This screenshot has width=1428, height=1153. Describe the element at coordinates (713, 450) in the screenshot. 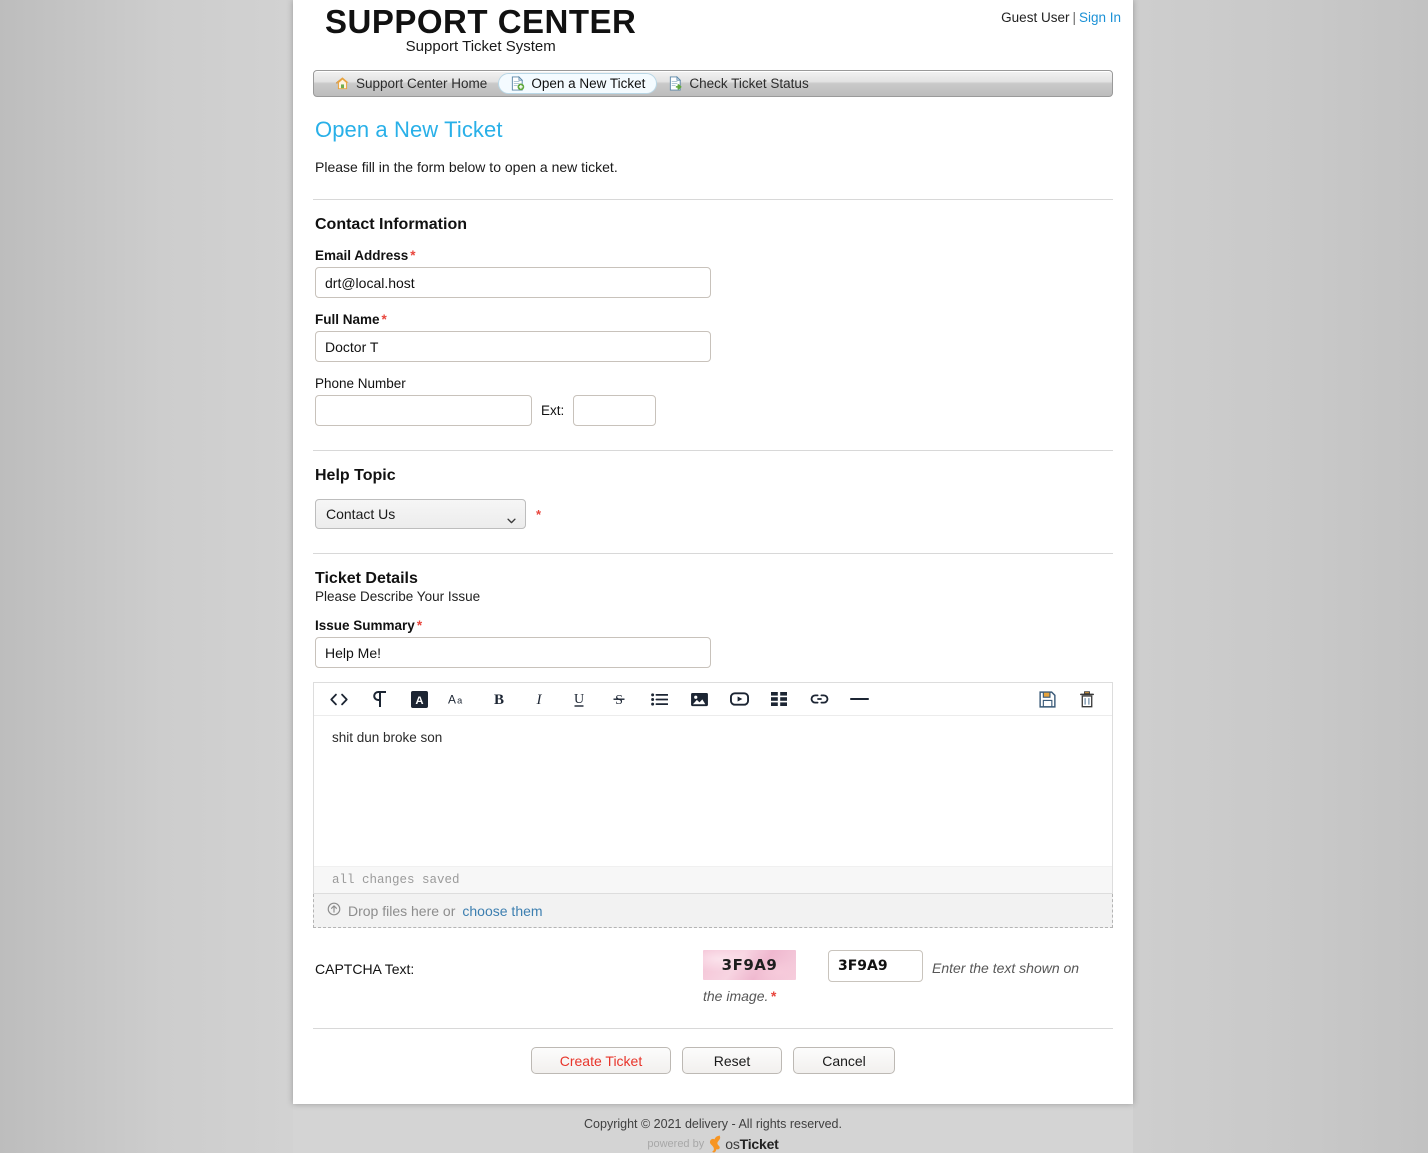

I see `divider-contact` at that location.